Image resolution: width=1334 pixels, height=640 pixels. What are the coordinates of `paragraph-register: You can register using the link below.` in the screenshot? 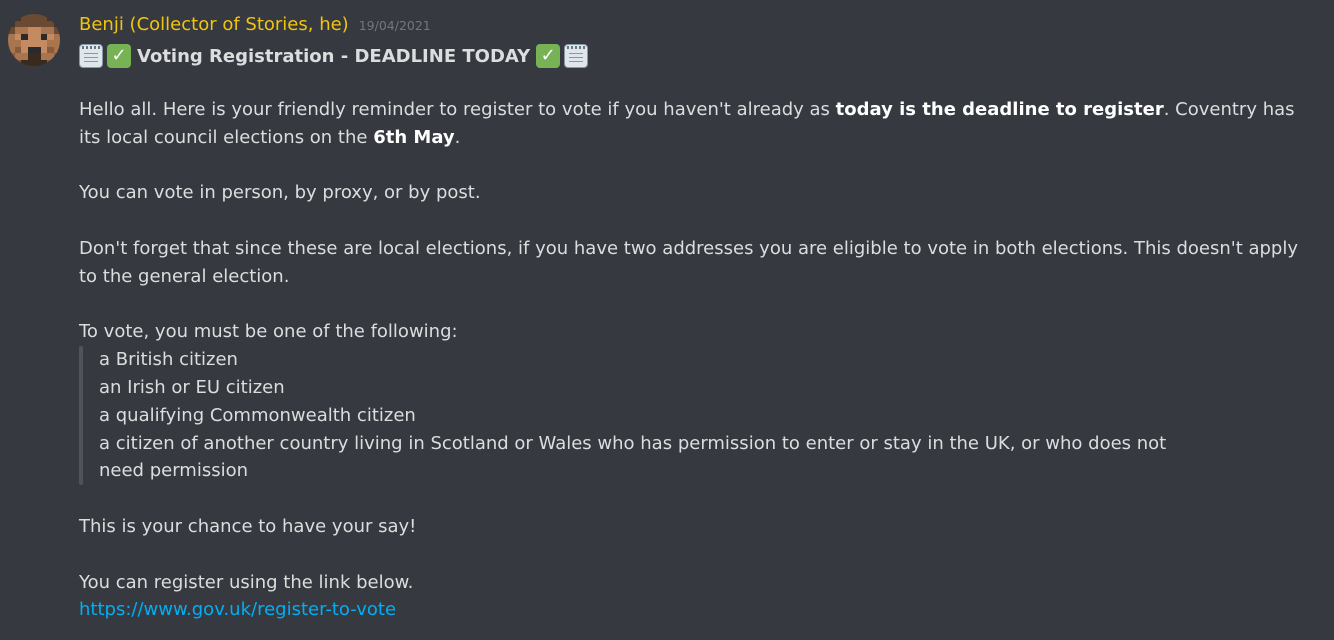 It's located at (246, 582).